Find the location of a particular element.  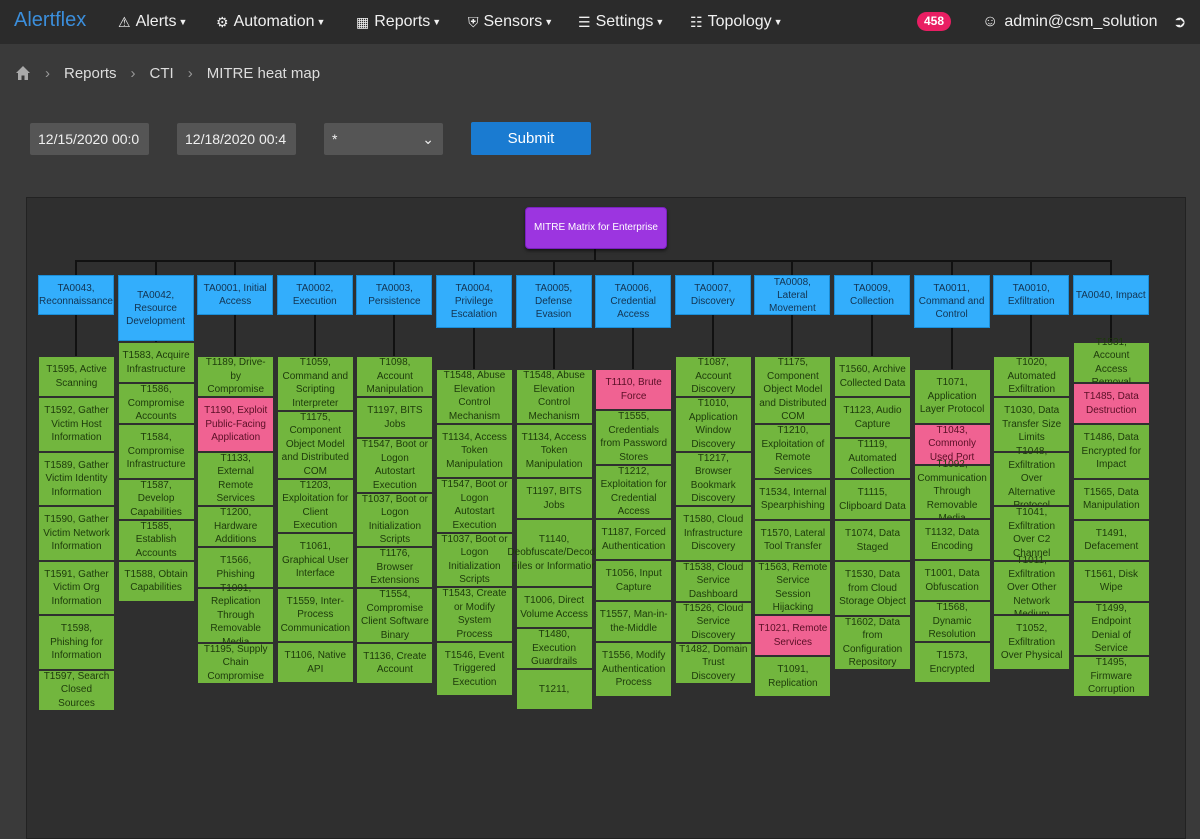

technique-cell: T1134, Access Token Manipulation is located at coordinates (554, 450).